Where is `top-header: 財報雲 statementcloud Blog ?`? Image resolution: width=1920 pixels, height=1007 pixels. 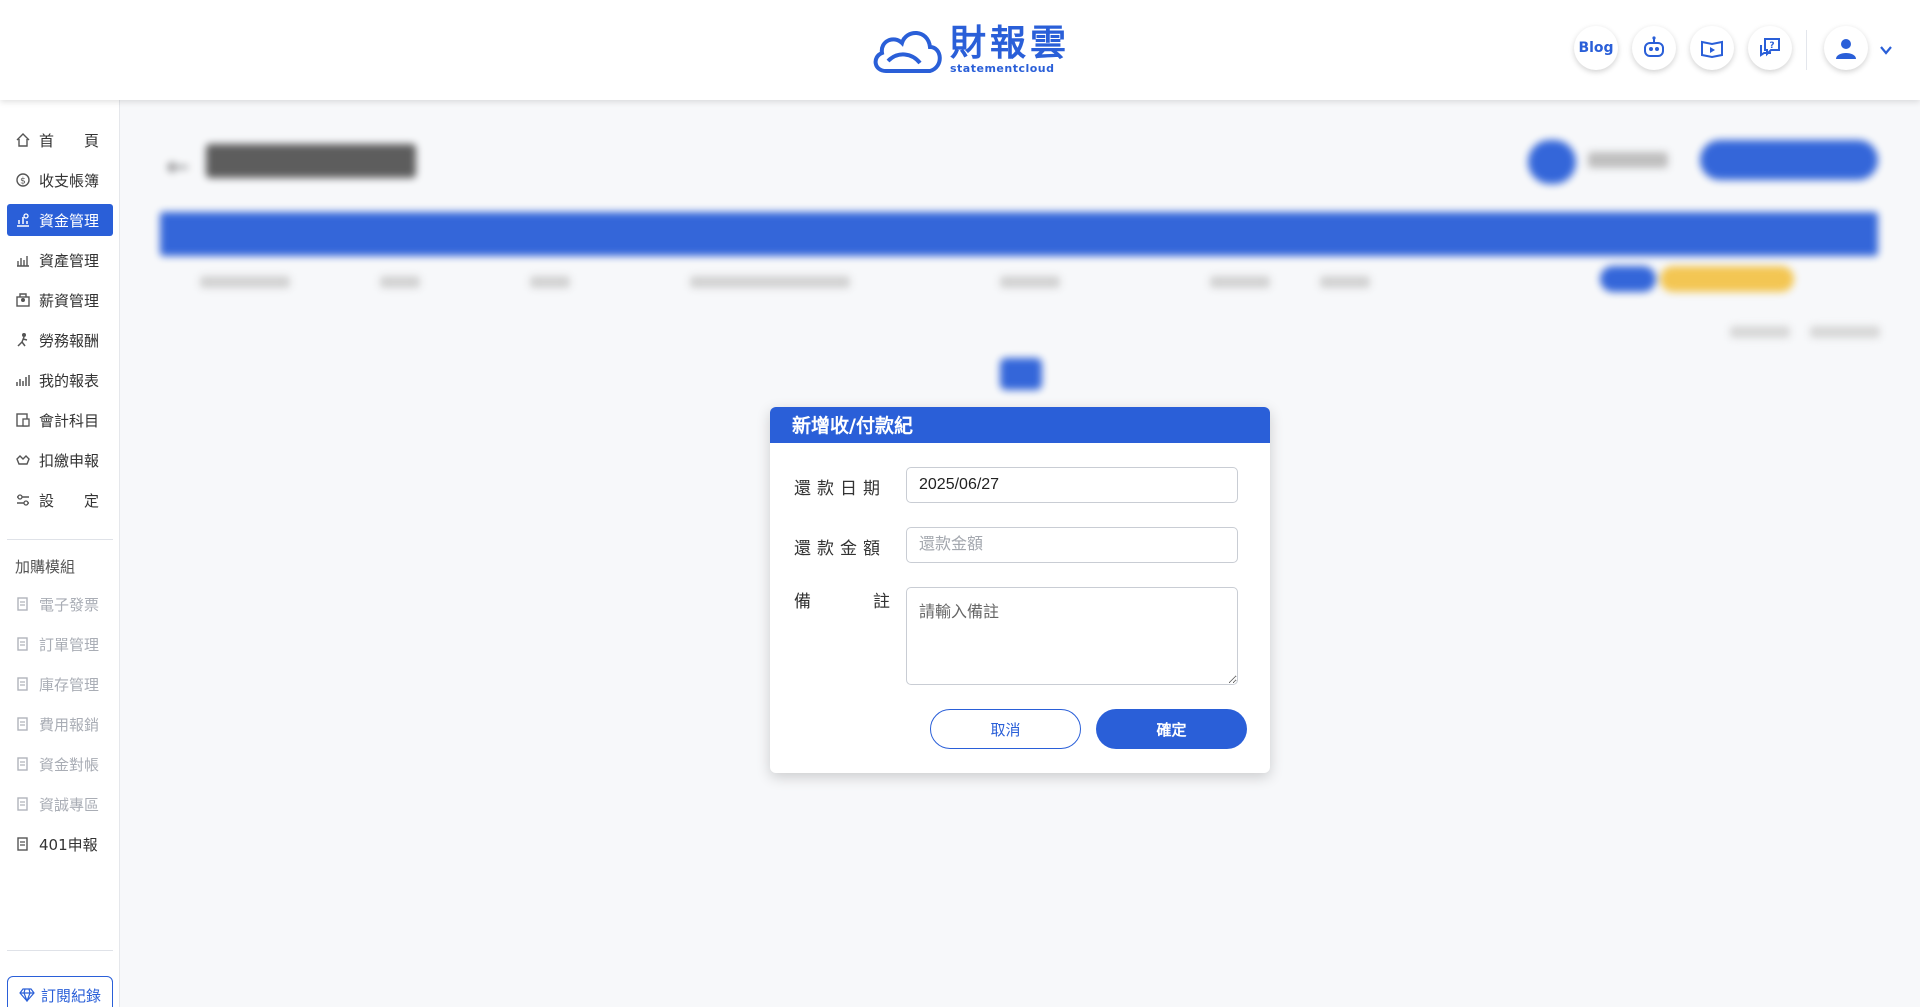 top-header: 財報雲 statementcloud Blog ? is located at coordinates (960, 50).